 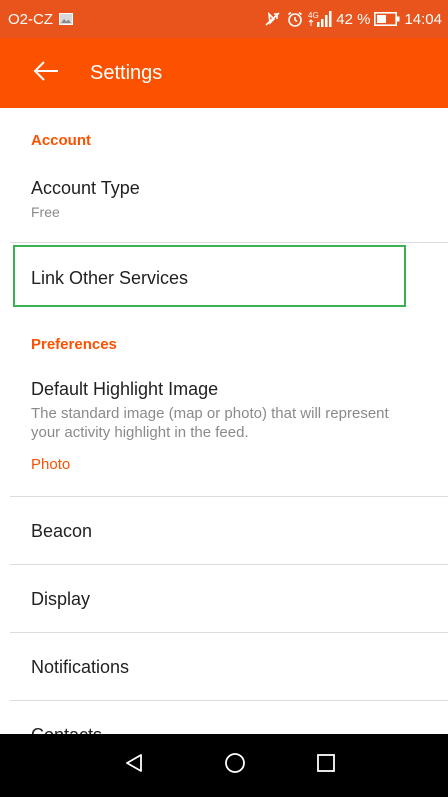 I want to click on alarm-icon, so click(x=295, y=19).